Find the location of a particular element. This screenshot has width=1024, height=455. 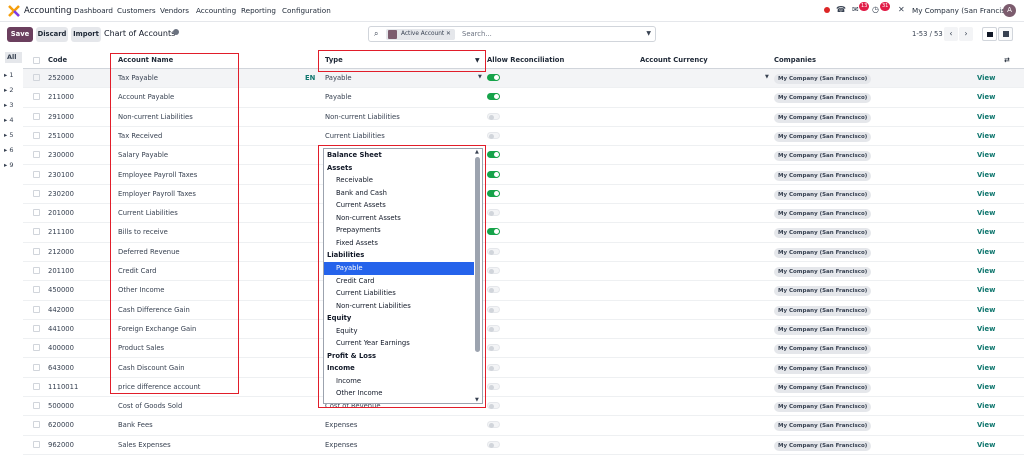

dropdown-option: Income is located at coordinates (399, 381).